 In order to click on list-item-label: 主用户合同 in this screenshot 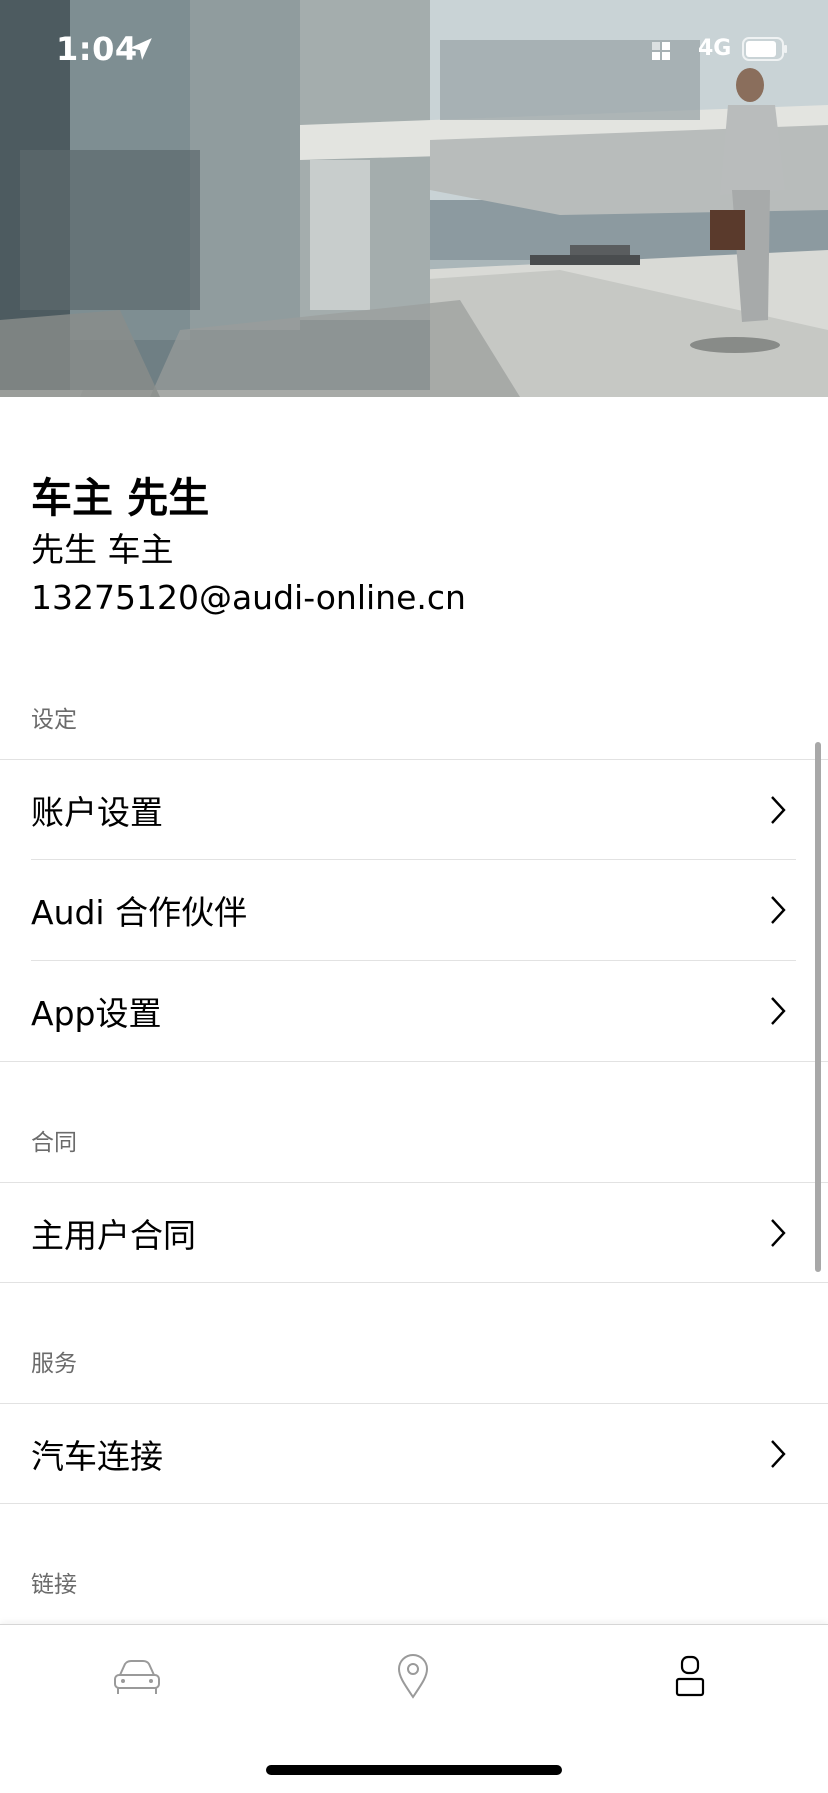, I will do `click(113, 1235)`.